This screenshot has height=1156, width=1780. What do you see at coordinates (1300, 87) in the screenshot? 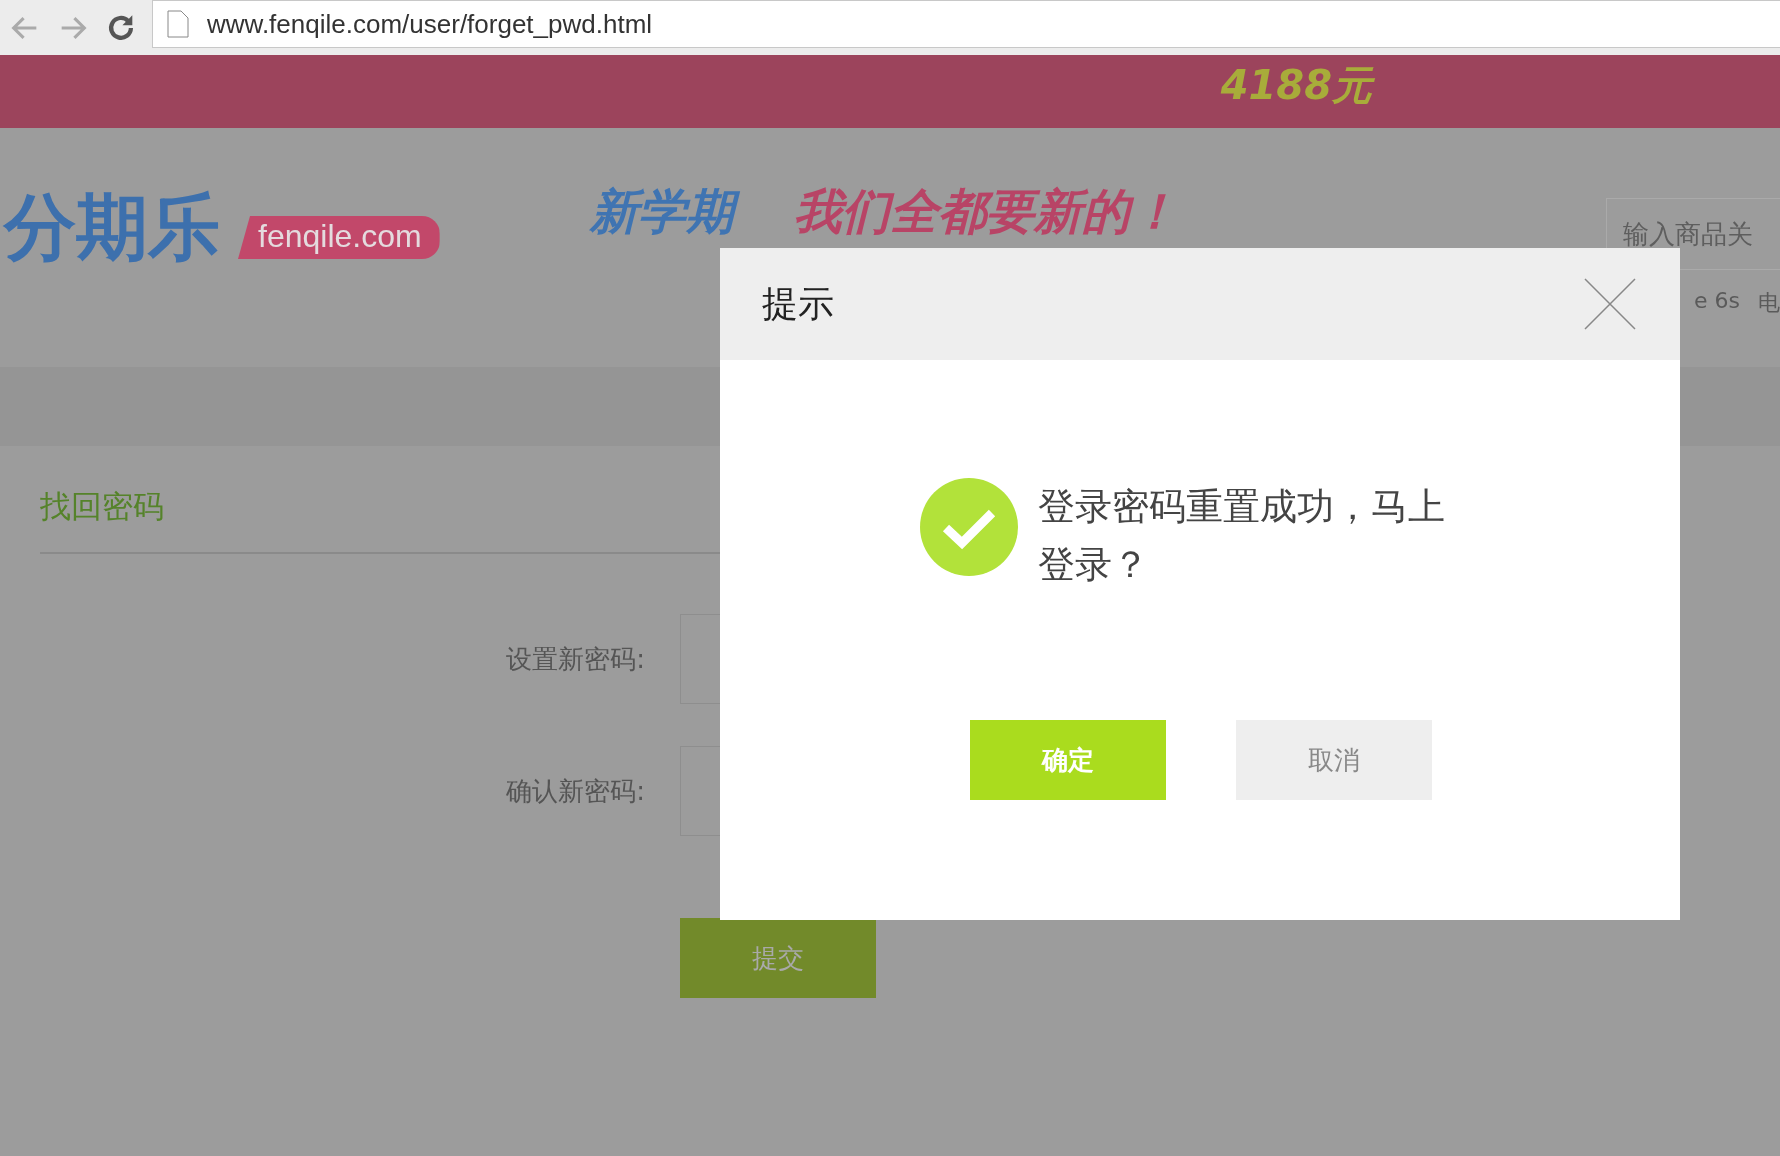
I see `banner-price: 4188元` at bounding box center [1300, 87].